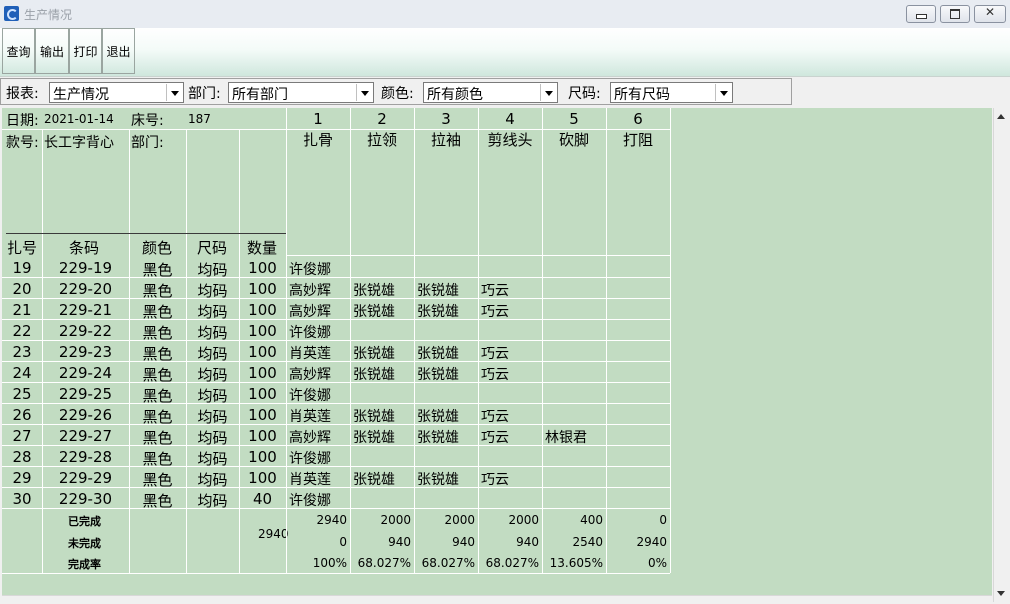 Image resolution: width=1010 pixels, height=604 pixels. I want to click on style-label: 款号:, so click(22, 143).